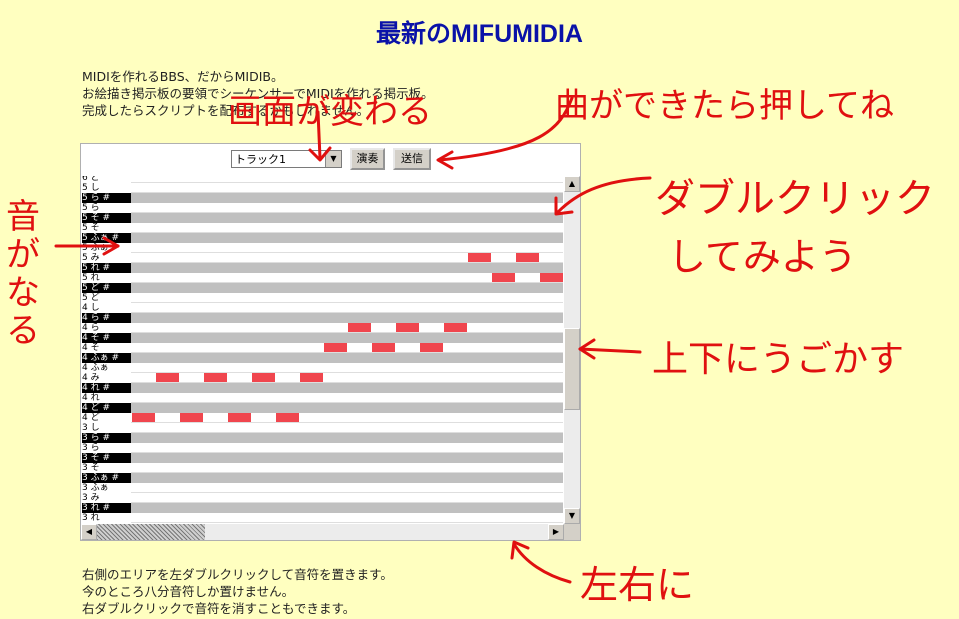  Describe the element at coordinates (542, 563) in the screenshot. I see `arrow-to-horizontal-scroll` at that location.